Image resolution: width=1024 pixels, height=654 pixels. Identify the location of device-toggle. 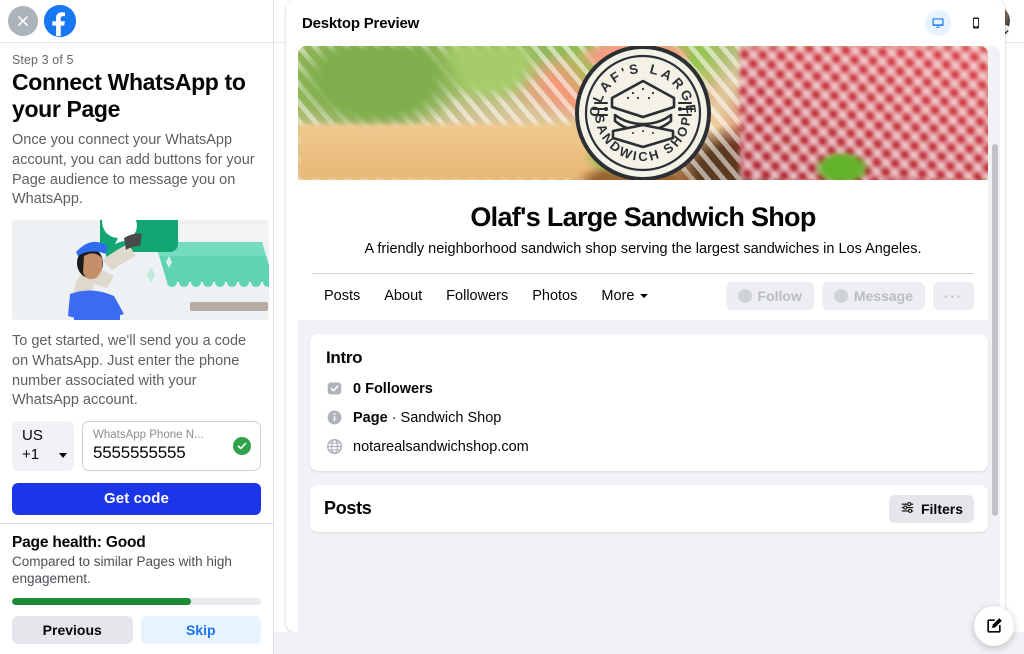
(957, 23).